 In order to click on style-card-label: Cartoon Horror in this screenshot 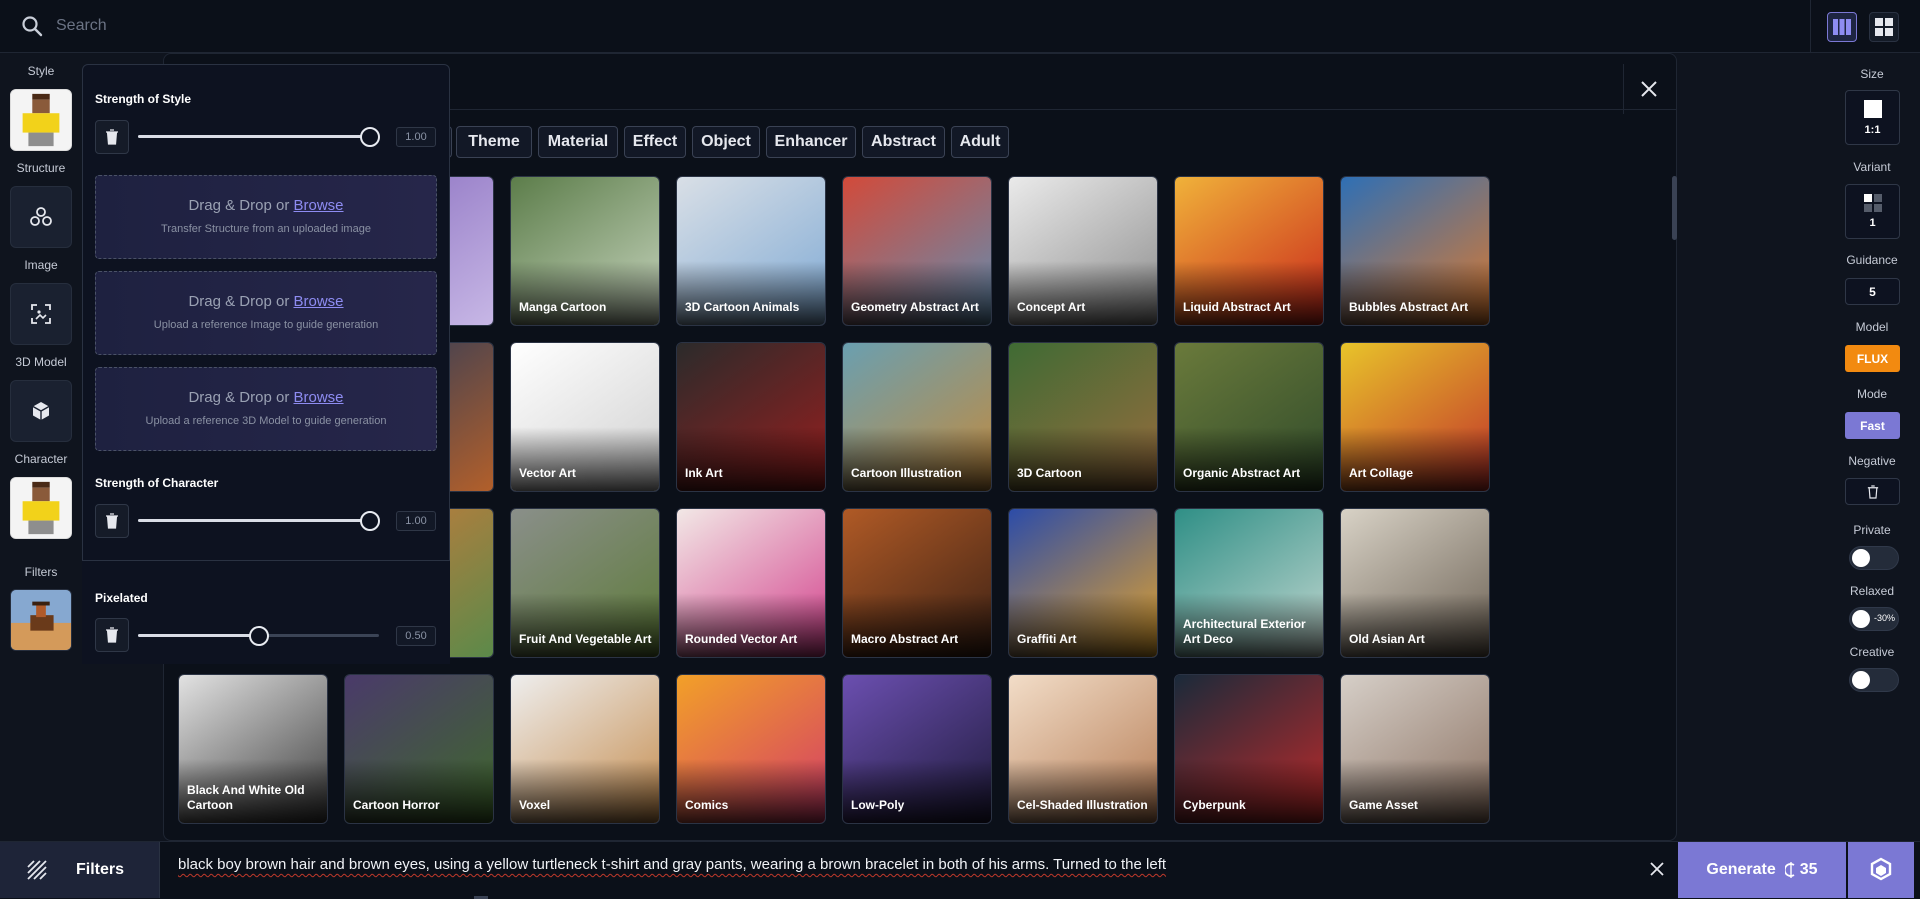, I will do `click(396, 805)`.